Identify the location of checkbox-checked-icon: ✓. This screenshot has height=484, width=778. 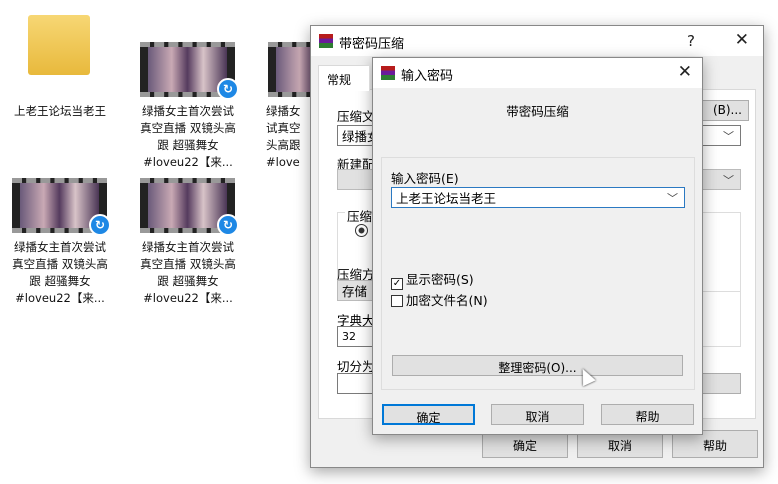
(397, 284).